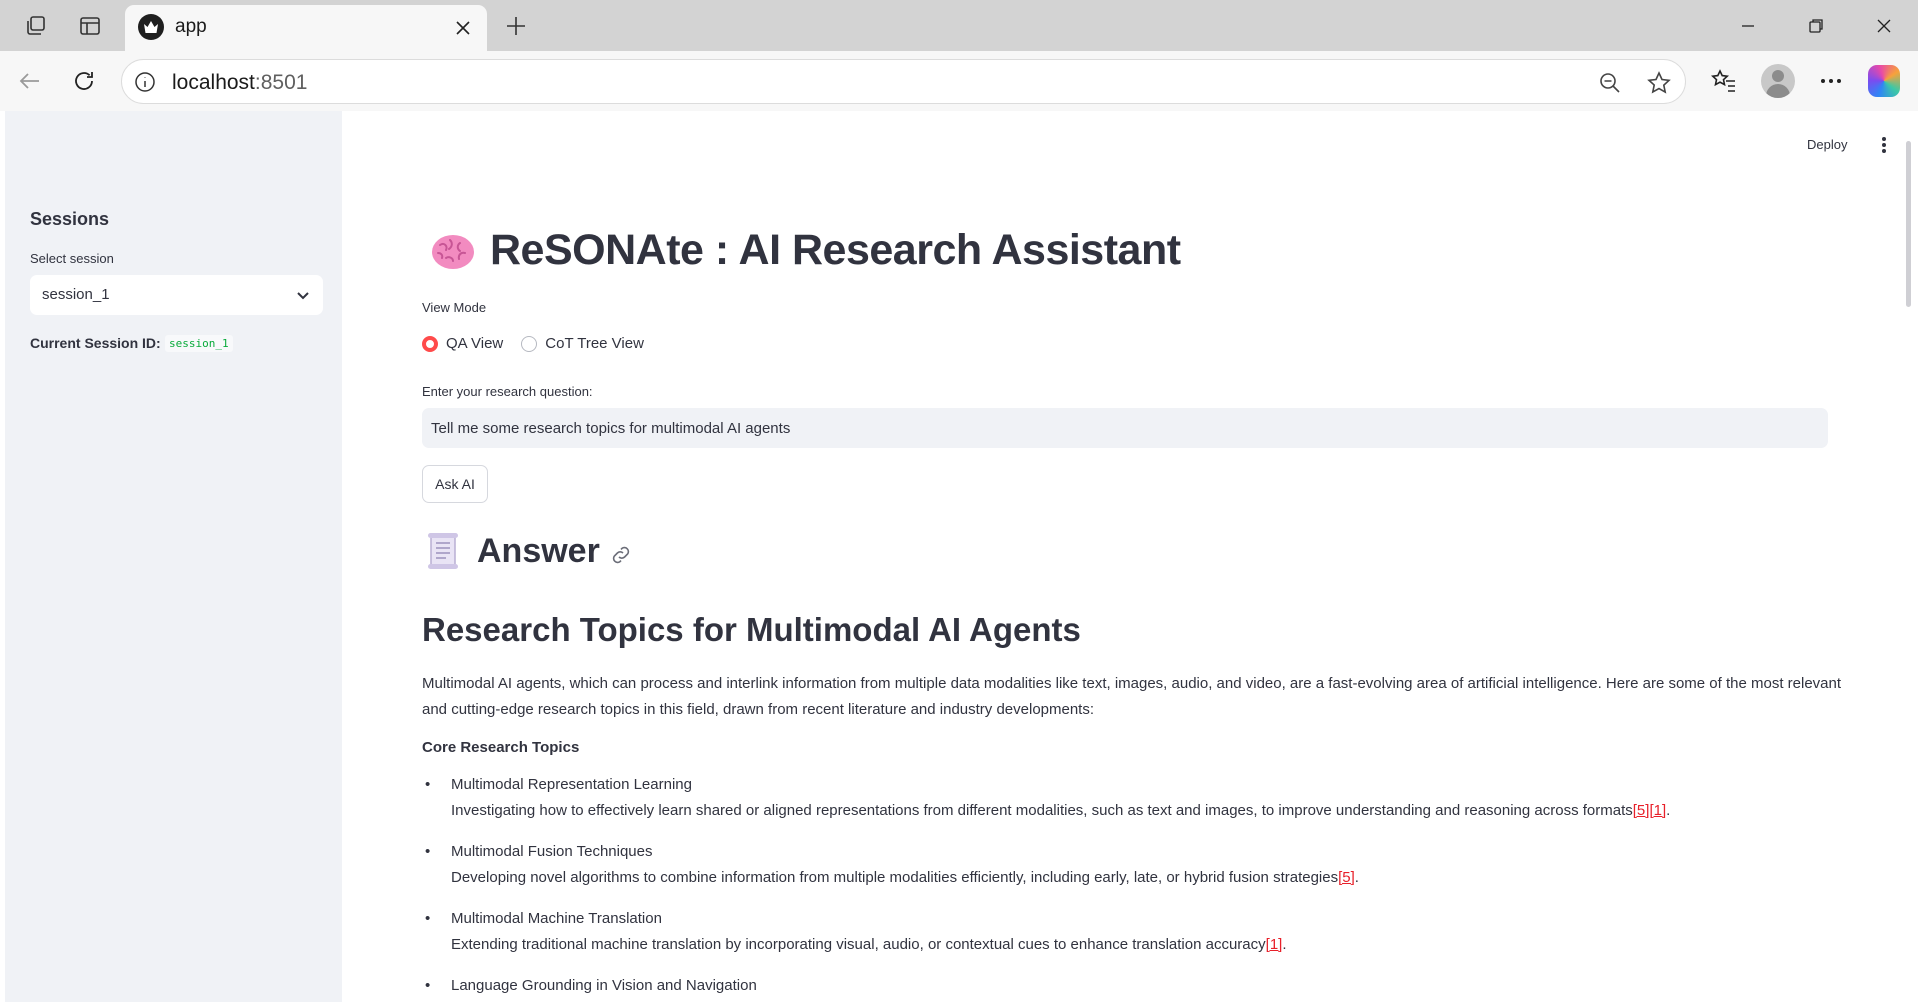 The width and height of the screenshot is (1918, 1002). I want to click on profile-icon, so click(1778, 81).